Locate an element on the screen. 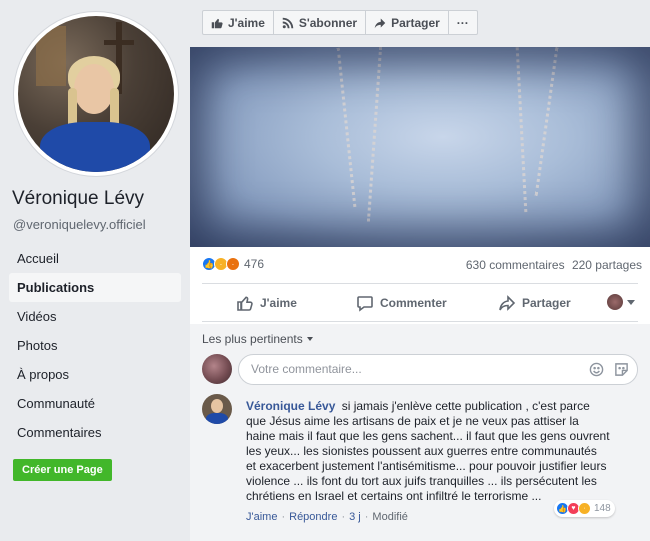 The image size is (650, 541). thumbs-up-icon is located at coordinates (217, 23).